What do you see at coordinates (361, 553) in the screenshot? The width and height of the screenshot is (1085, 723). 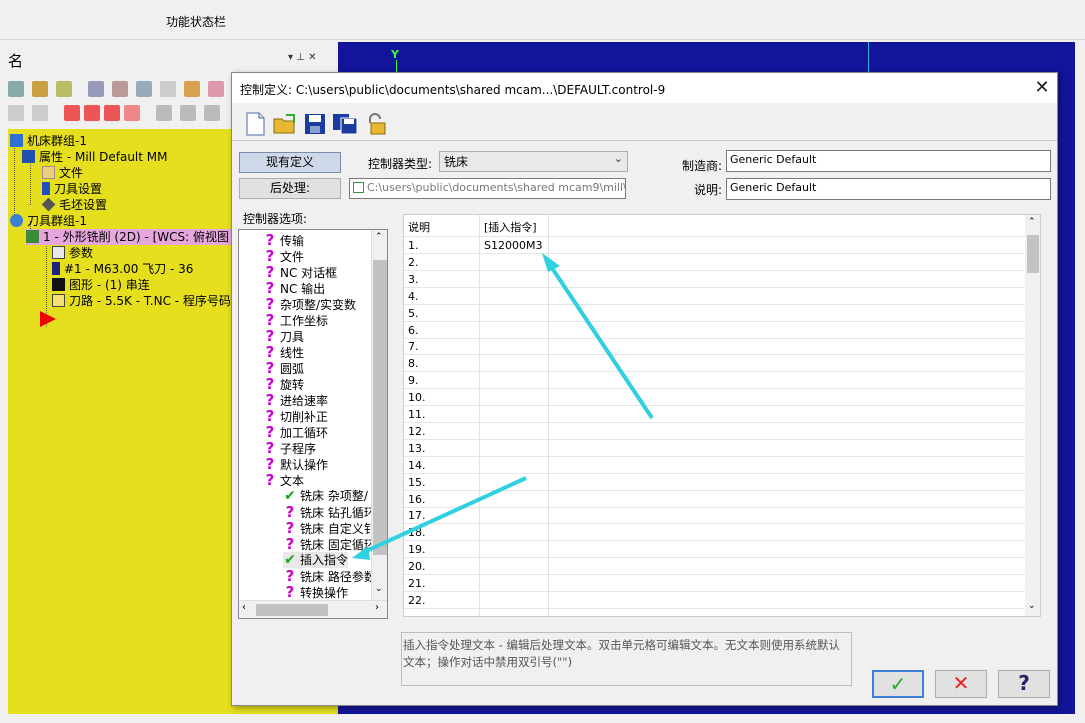 I see `annotation-arrowhead-option` at bounding box center [361, 553].